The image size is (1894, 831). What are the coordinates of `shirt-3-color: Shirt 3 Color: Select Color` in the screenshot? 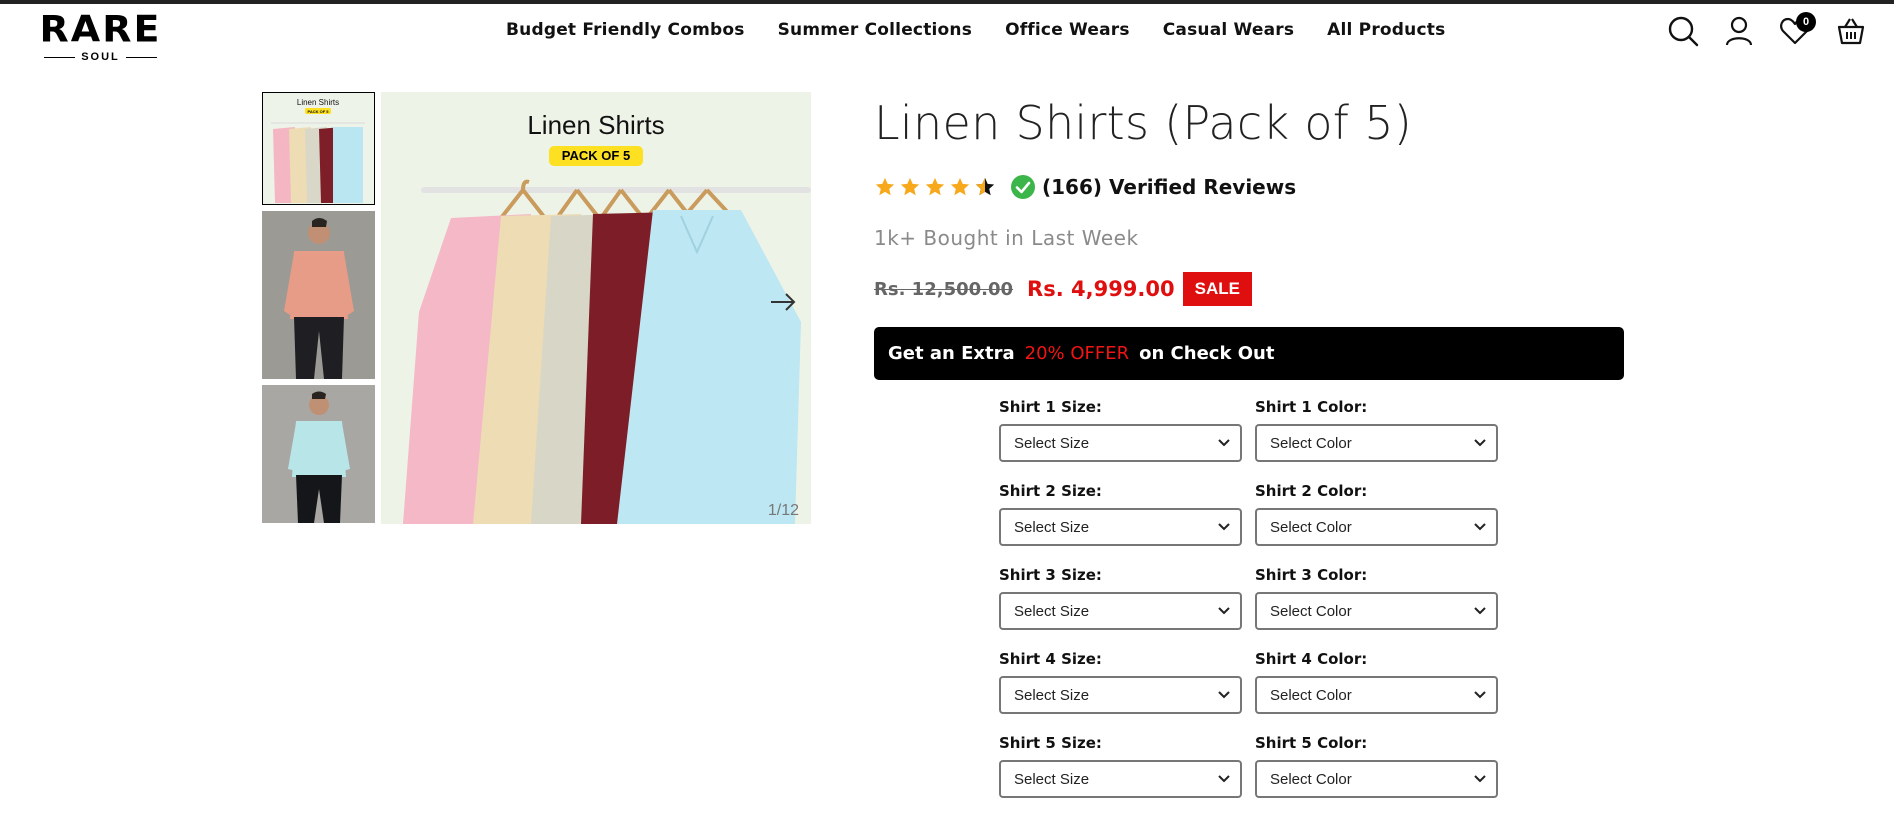 It's located at (1376, 608).